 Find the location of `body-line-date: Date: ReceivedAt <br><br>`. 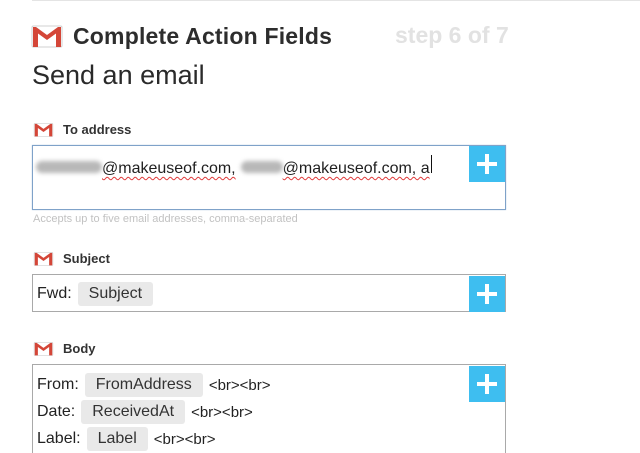

body-line-date: Date: ReceivedAt <br><br> is located at coordinates (145, 412).